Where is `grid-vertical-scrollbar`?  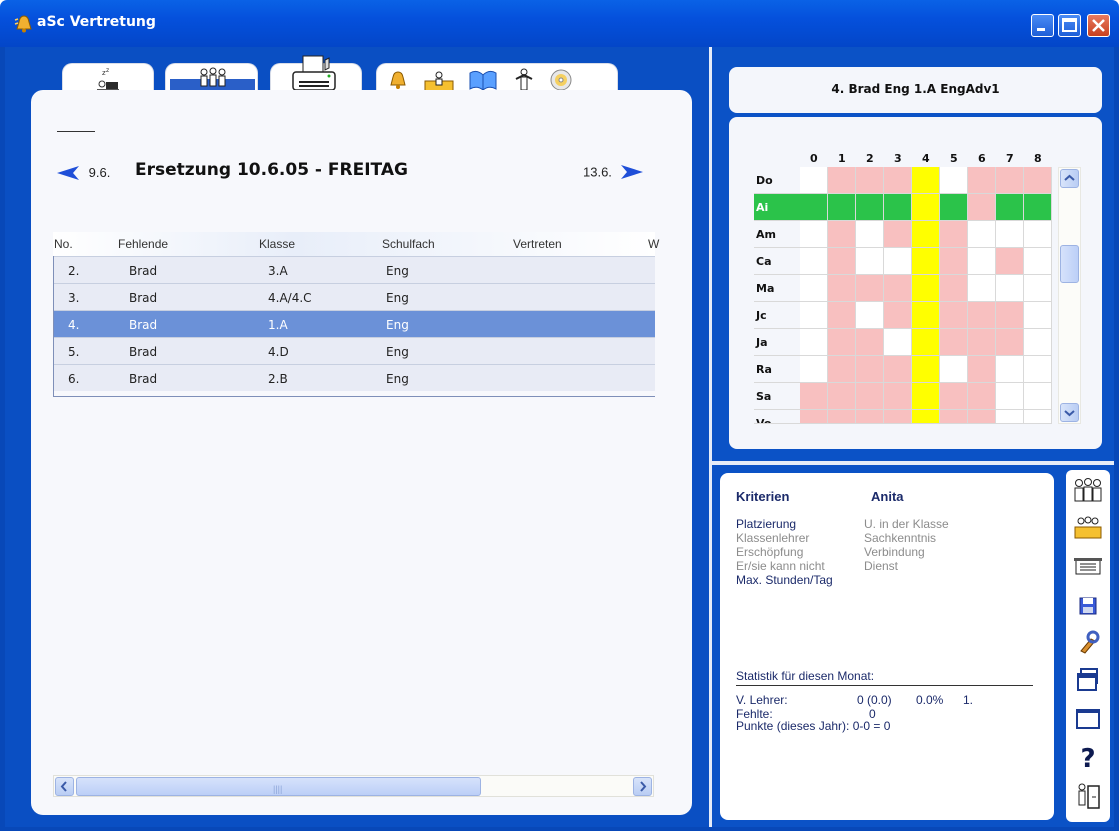 grid-vertical-scrollbar is located at coordinates (1069, 295).